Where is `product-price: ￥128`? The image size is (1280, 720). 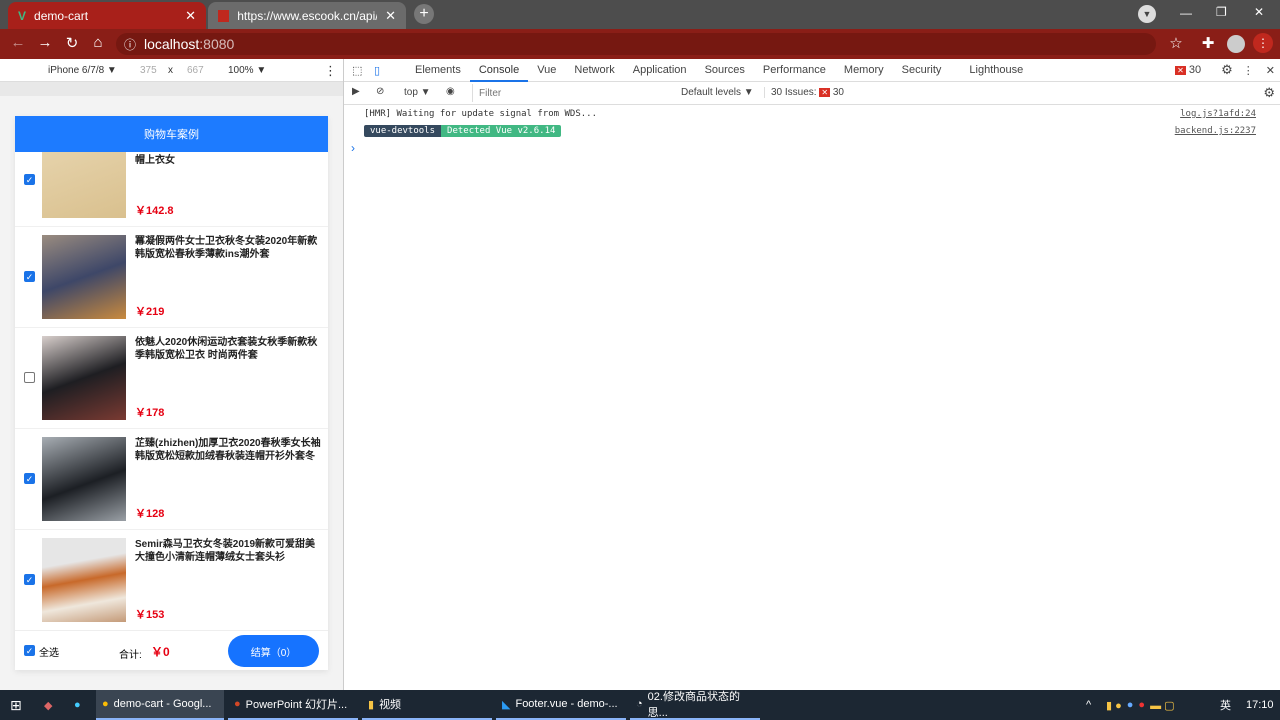
product-price: ￥128 is located at coordinates (150, 514).